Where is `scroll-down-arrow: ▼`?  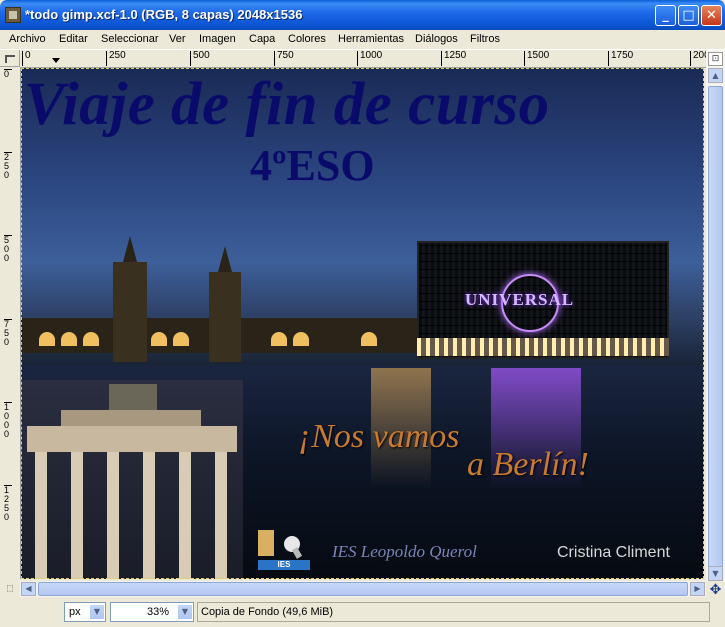
scroll-down-arrow: ▼ is located at coordinates (715, 573).